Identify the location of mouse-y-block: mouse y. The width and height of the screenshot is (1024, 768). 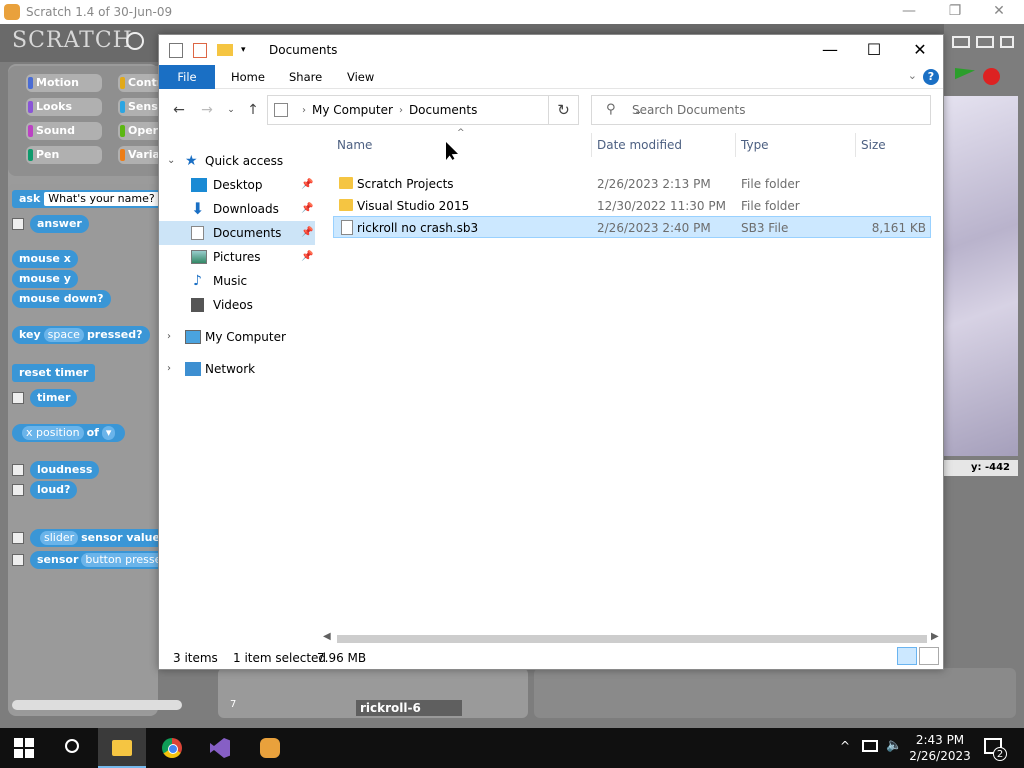
(45, 279).